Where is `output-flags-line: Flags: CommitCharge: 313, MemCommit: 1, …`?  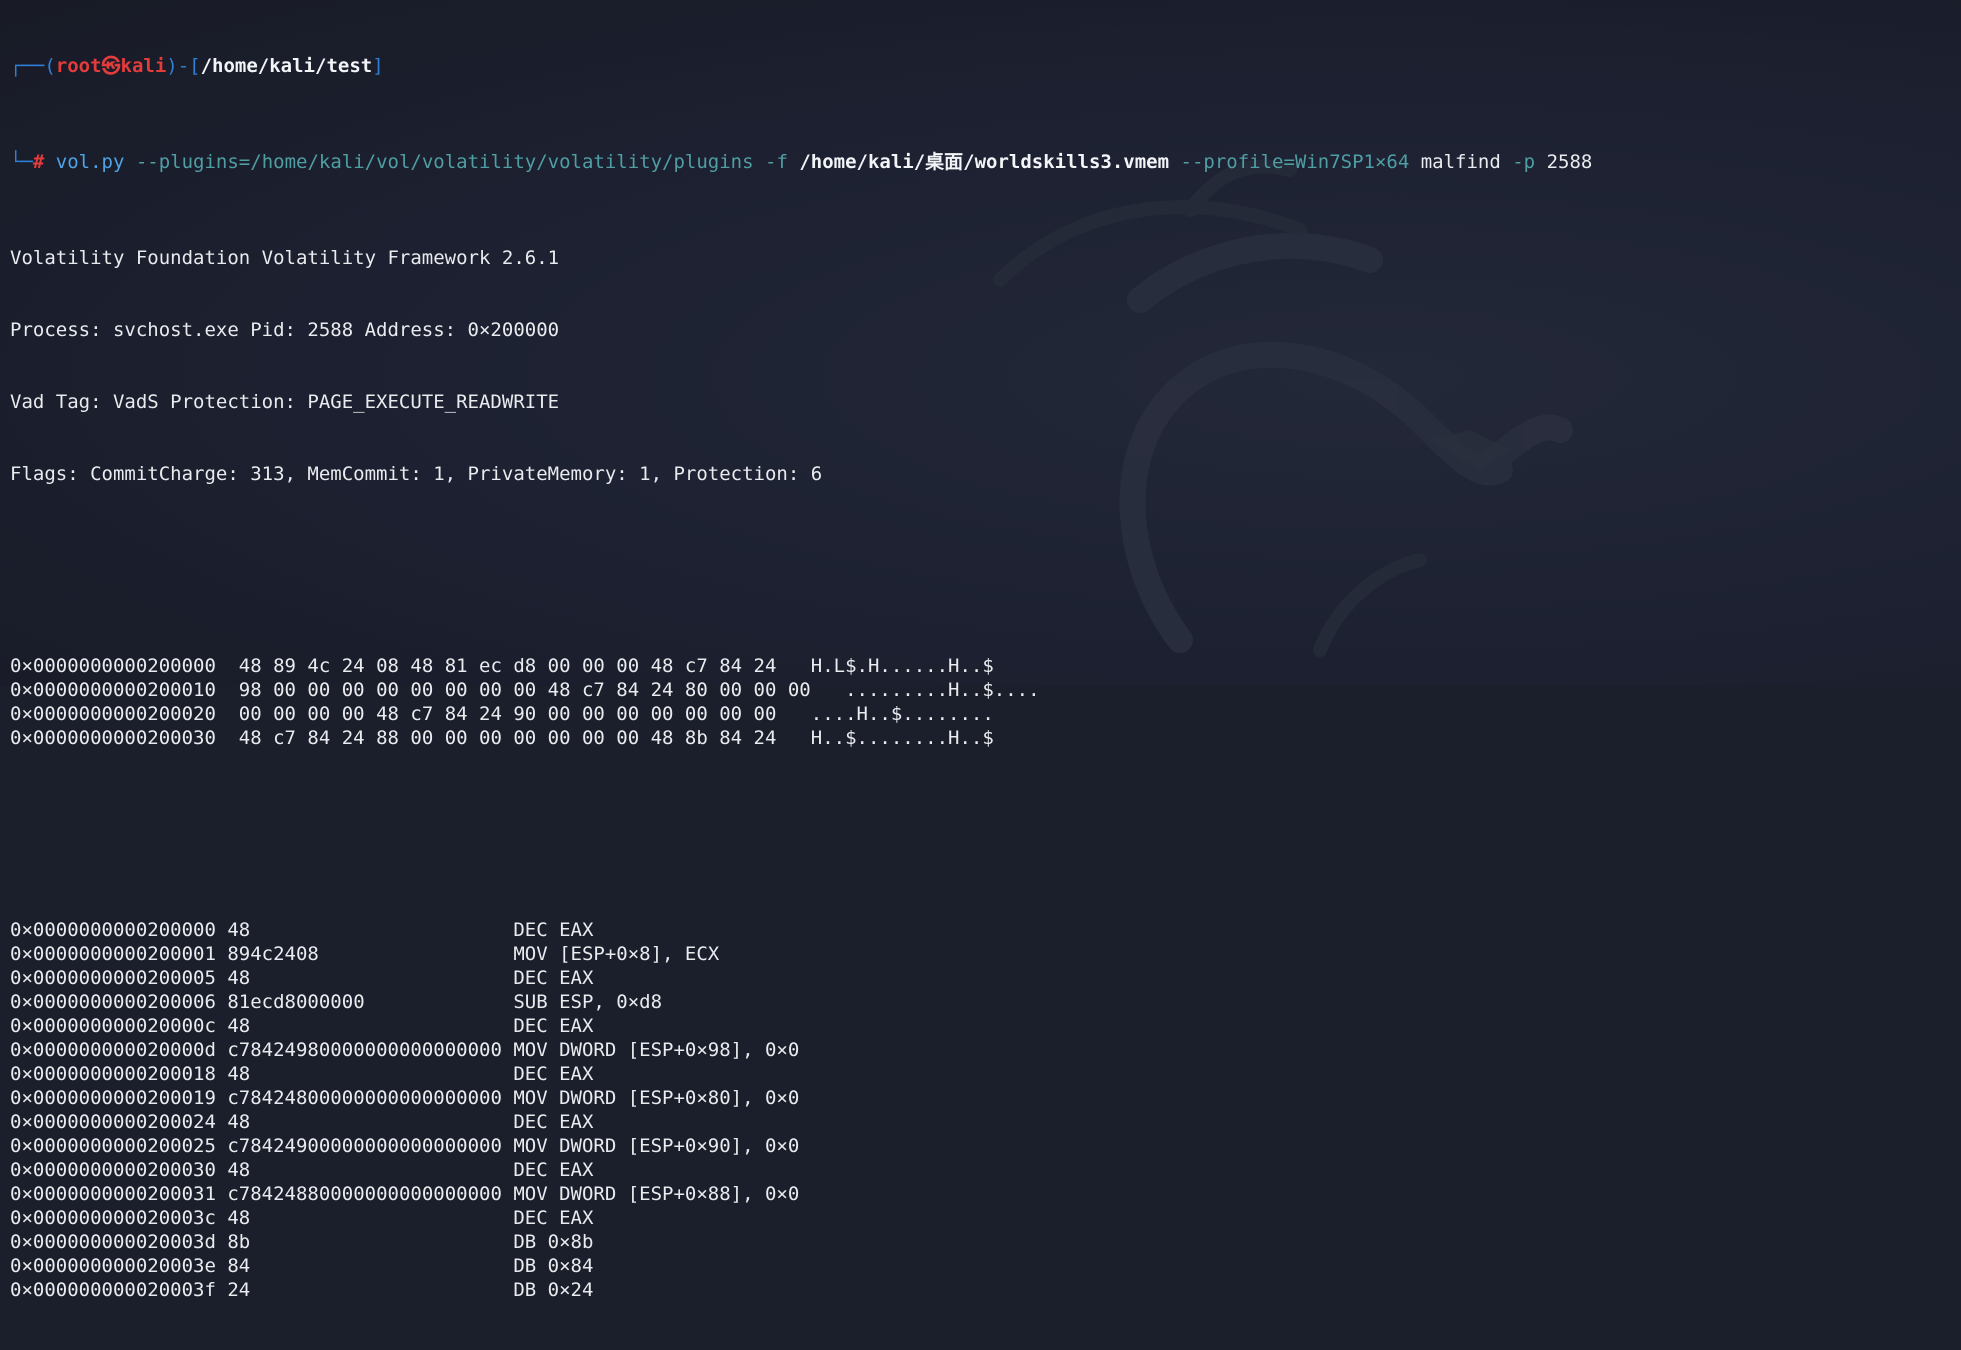 output-flags-line: Flags: CommitCharge: 313, MemCommit: 1, … is located at coordinates (416, 474).